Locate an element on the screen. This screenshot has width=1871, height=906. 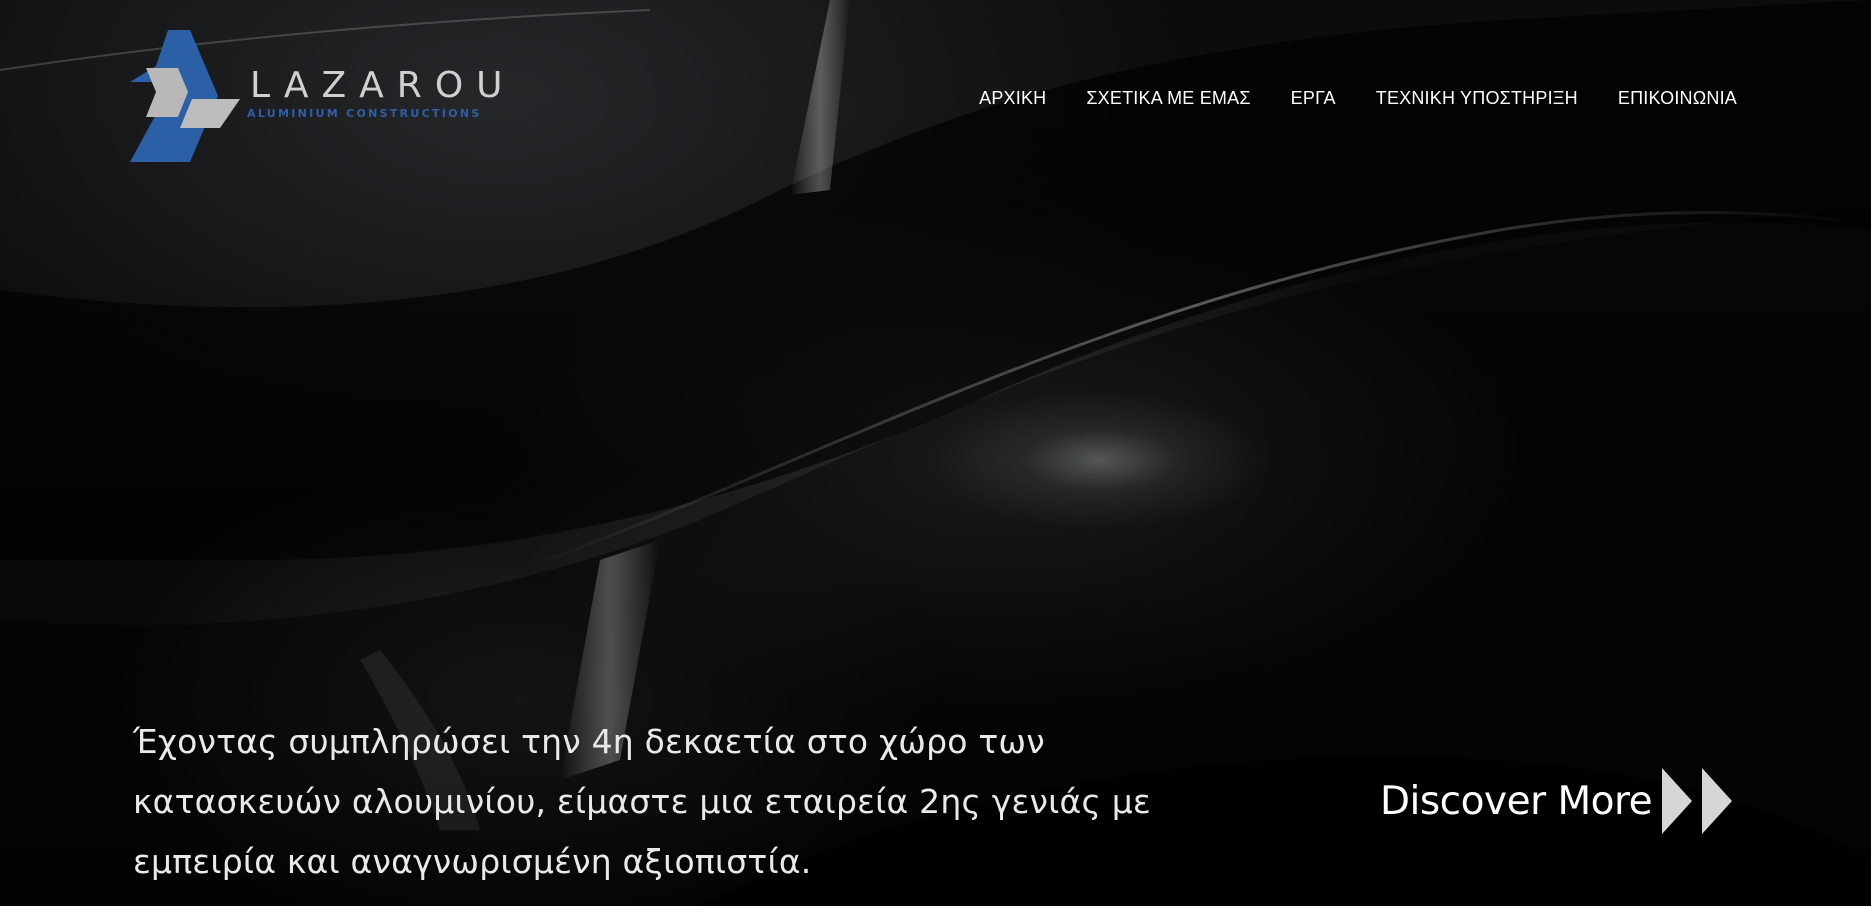
brand-logo-link: LAZAROU ALUMINIUM CONSTRUCTIONS is located at coordinates (316, 96).